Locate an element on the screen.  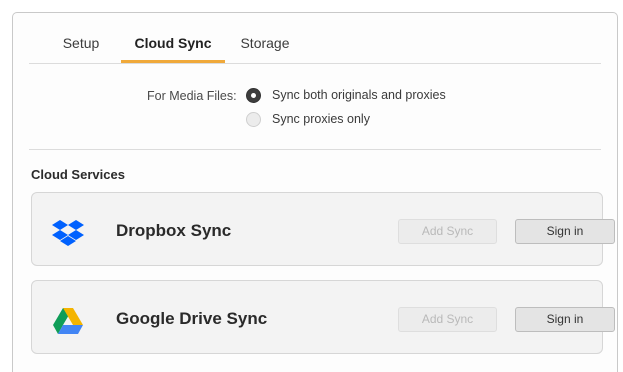
dropbox-sign-in-button: Sign in is located at coordinates (565, 231).